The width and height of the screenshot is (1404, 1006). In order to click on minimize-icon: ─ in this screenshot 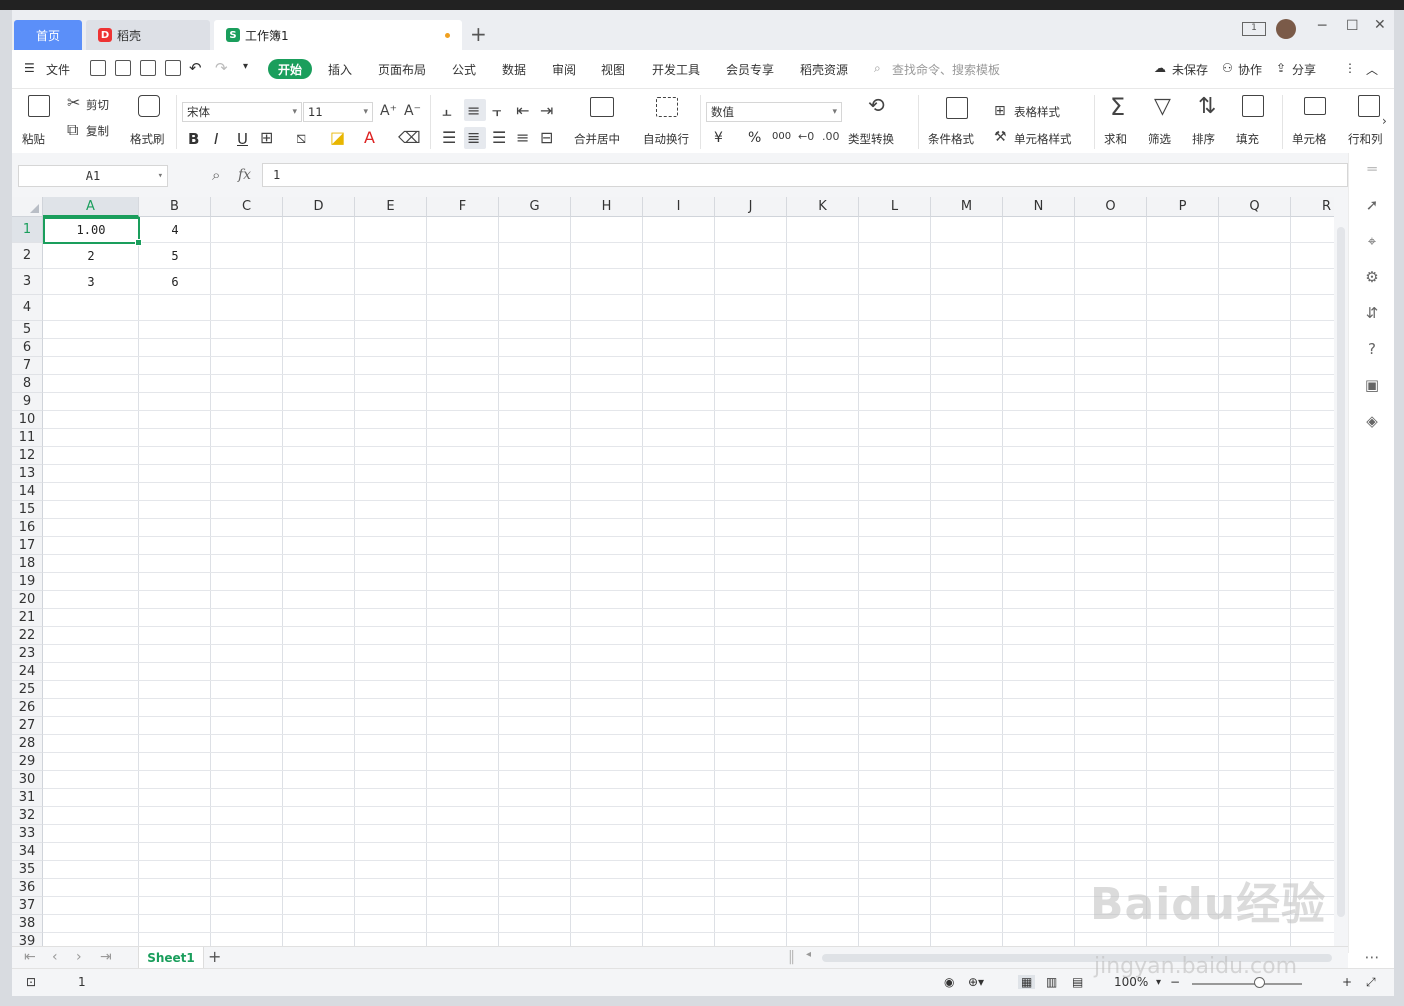, I will do `click(1322, 26)`.